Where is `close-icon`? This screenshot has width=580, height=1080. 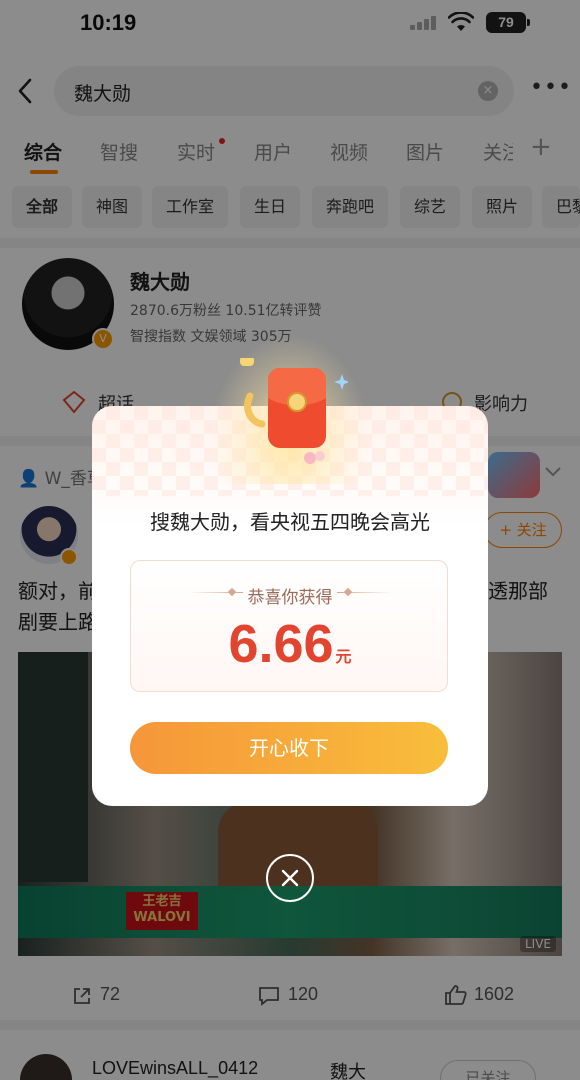
close-icon is located at coordinates (290, 878).